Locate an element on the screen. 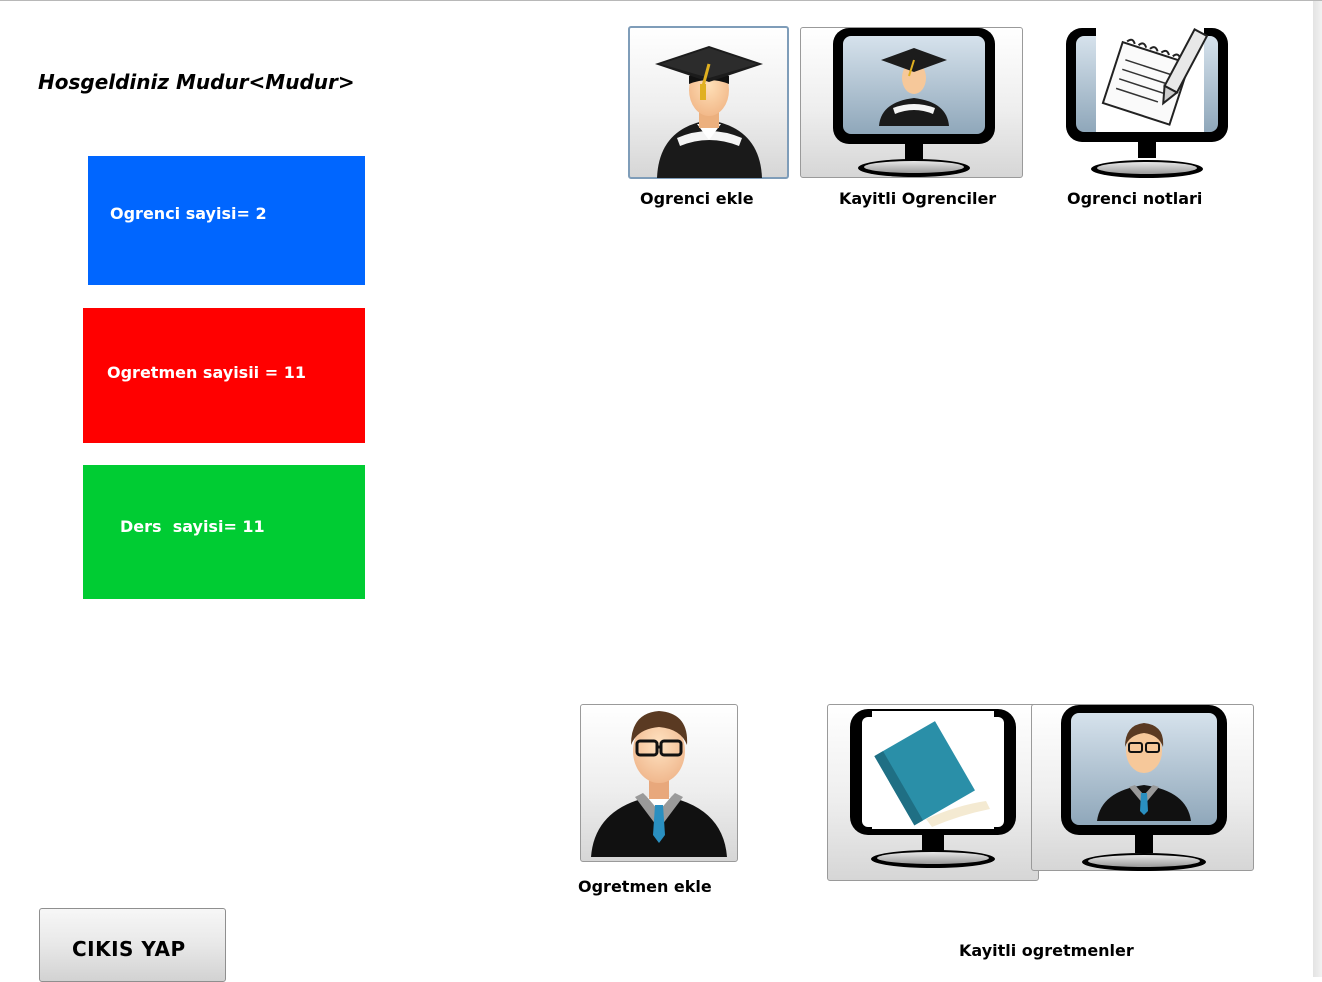 The height and width of the screenshot is (982, 1322). welcome-title: Hosgeldiniz Mudur<Mudur> is located at coordinates (196, 82).